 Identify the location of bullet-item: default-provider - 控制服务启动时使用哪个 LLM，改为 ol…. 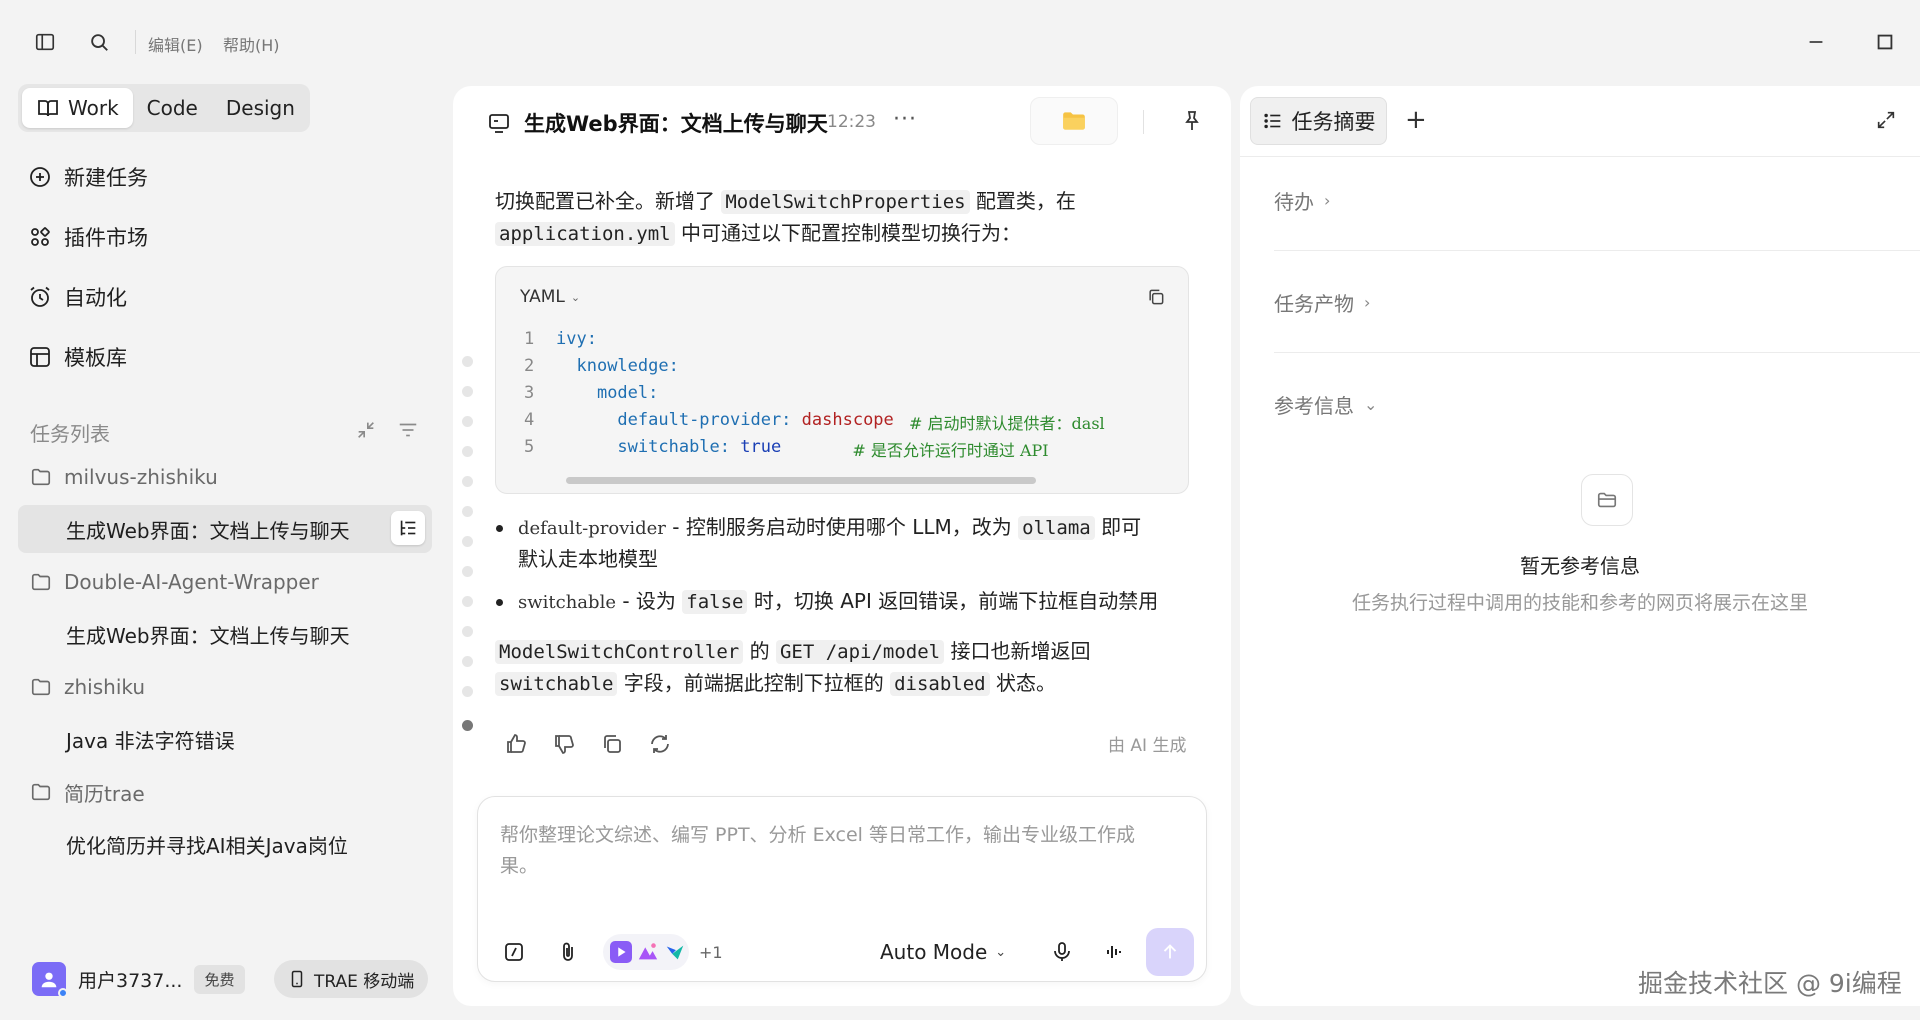
(846, 543).